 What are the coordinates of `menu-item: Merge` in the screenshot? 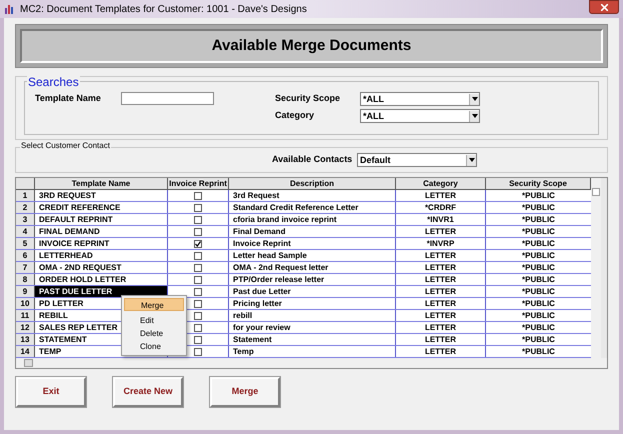 It's located at (154, 304).